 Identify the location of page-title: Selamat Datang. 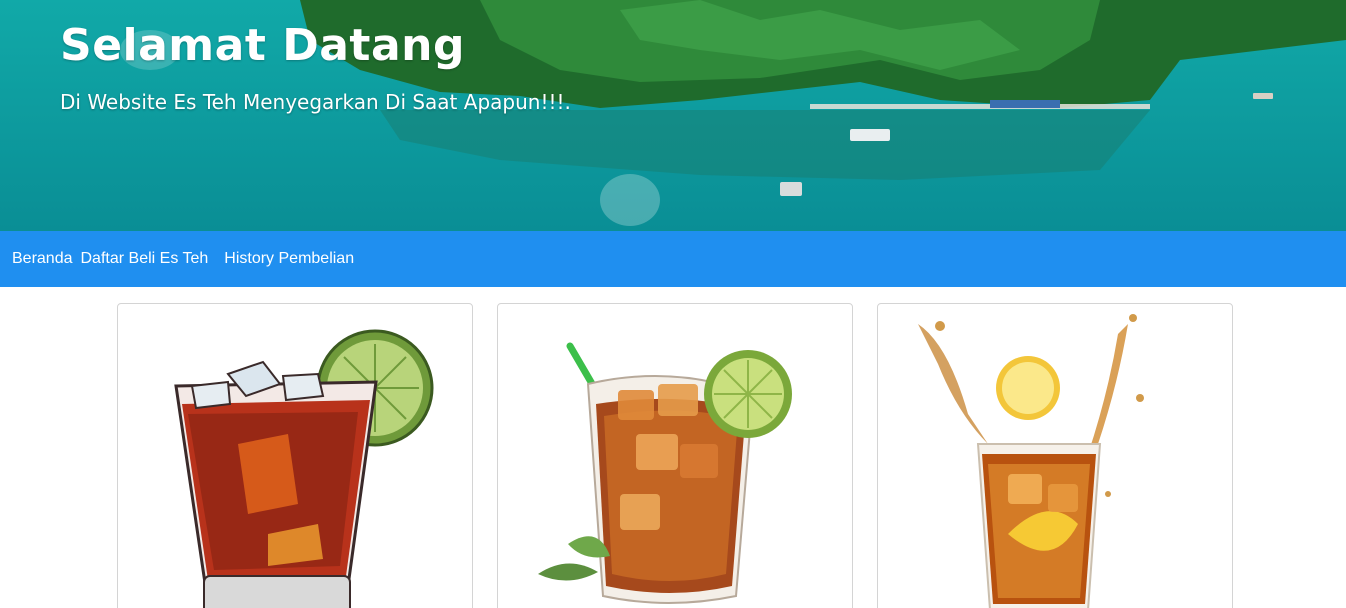
(262, 45).